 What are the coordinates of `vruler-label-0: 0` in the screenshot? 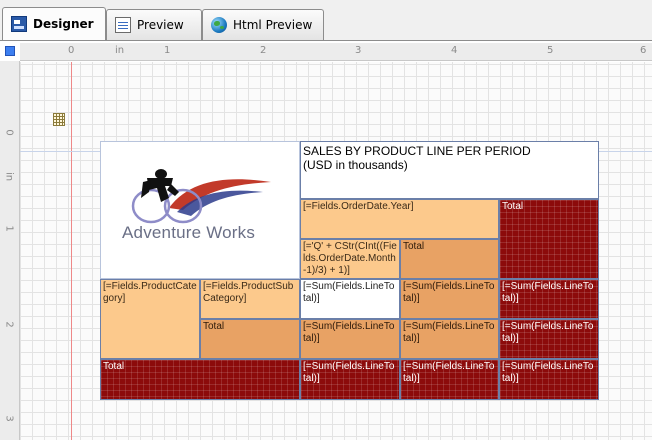 It's located at (9, 132).